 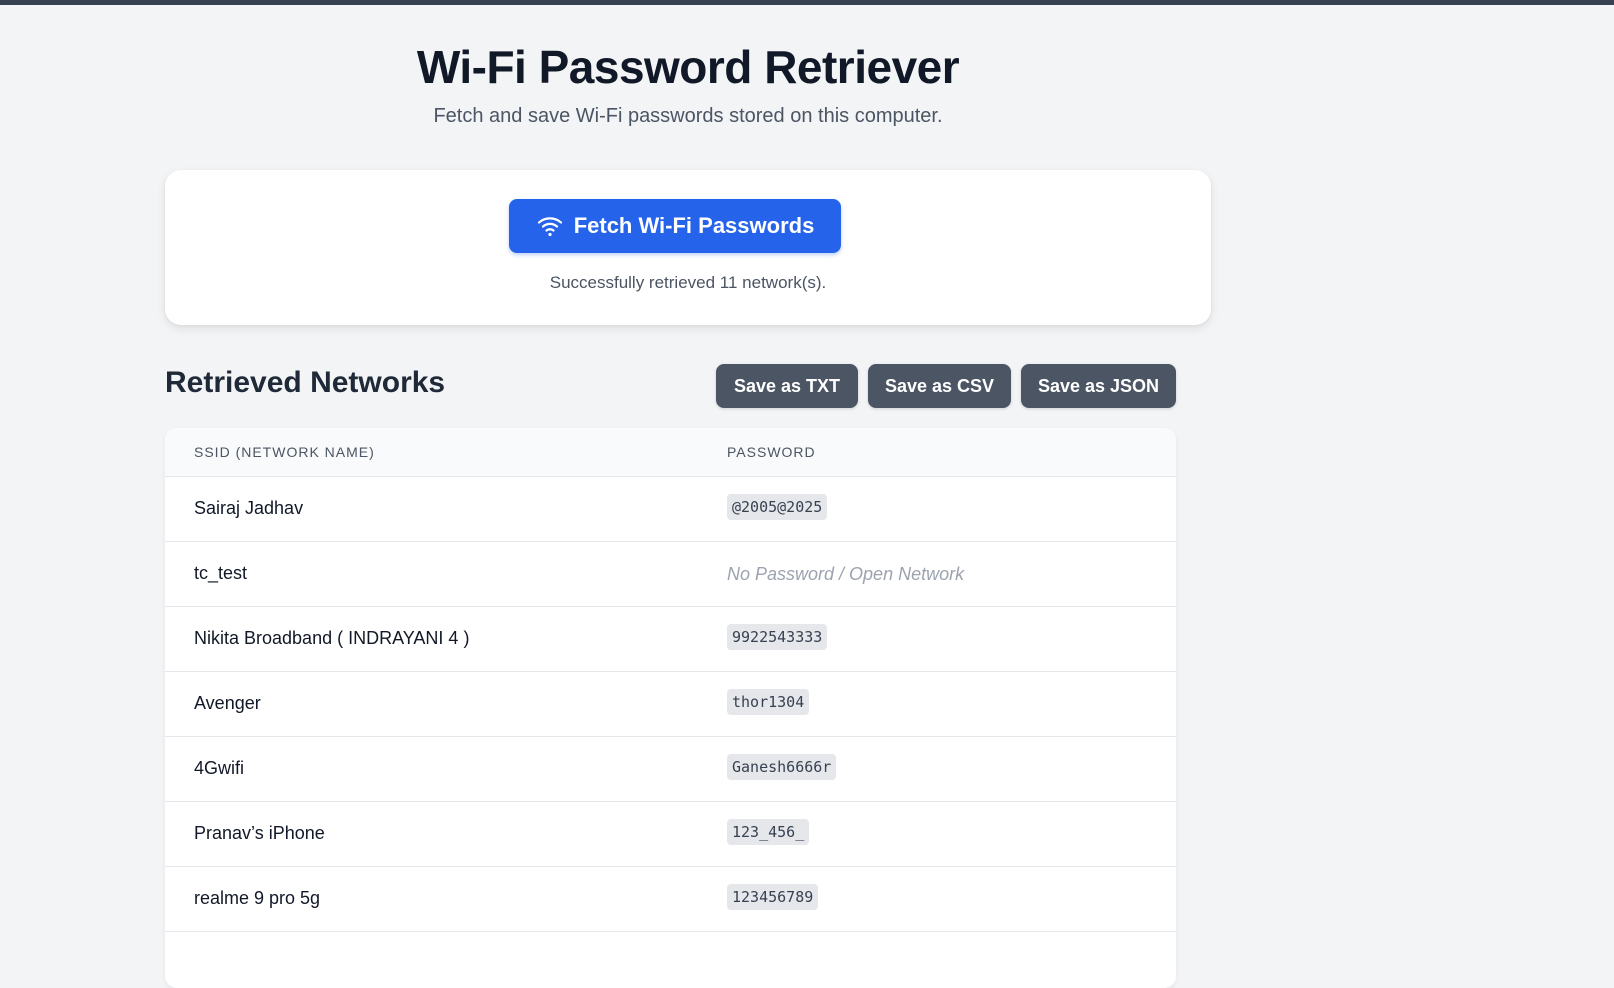 I want to click on password-cell: 123456789, so click(x=773, y=897).